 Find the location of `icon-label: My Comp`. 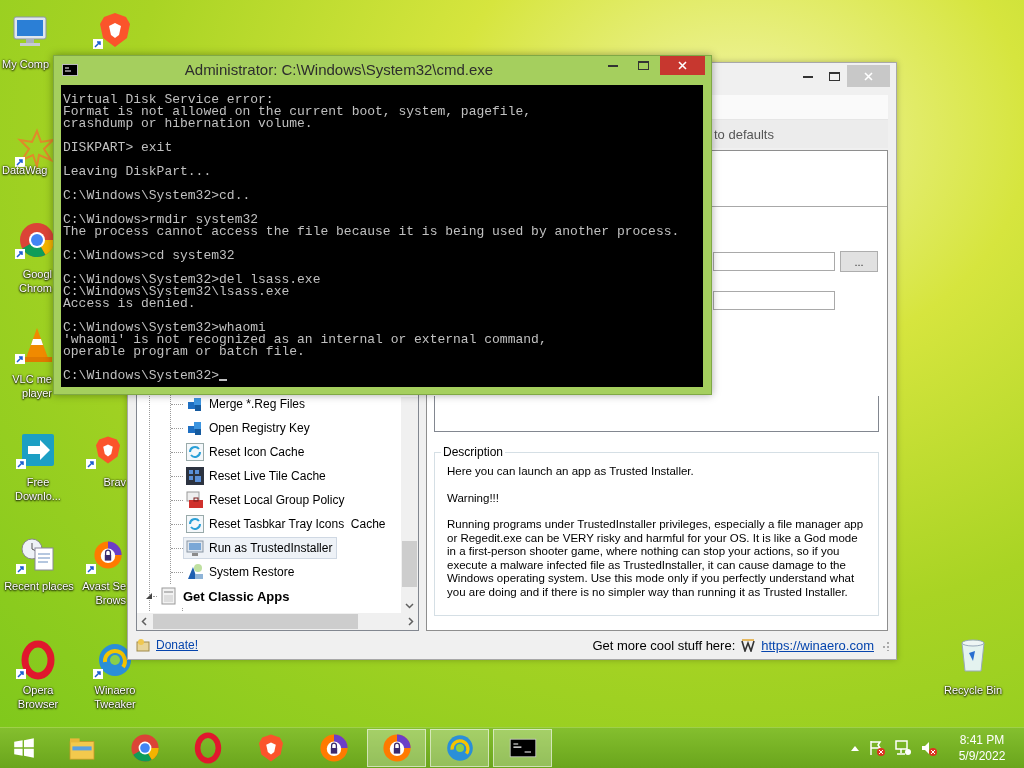

icon-label: My Comp is located at coordinates (26, 64).